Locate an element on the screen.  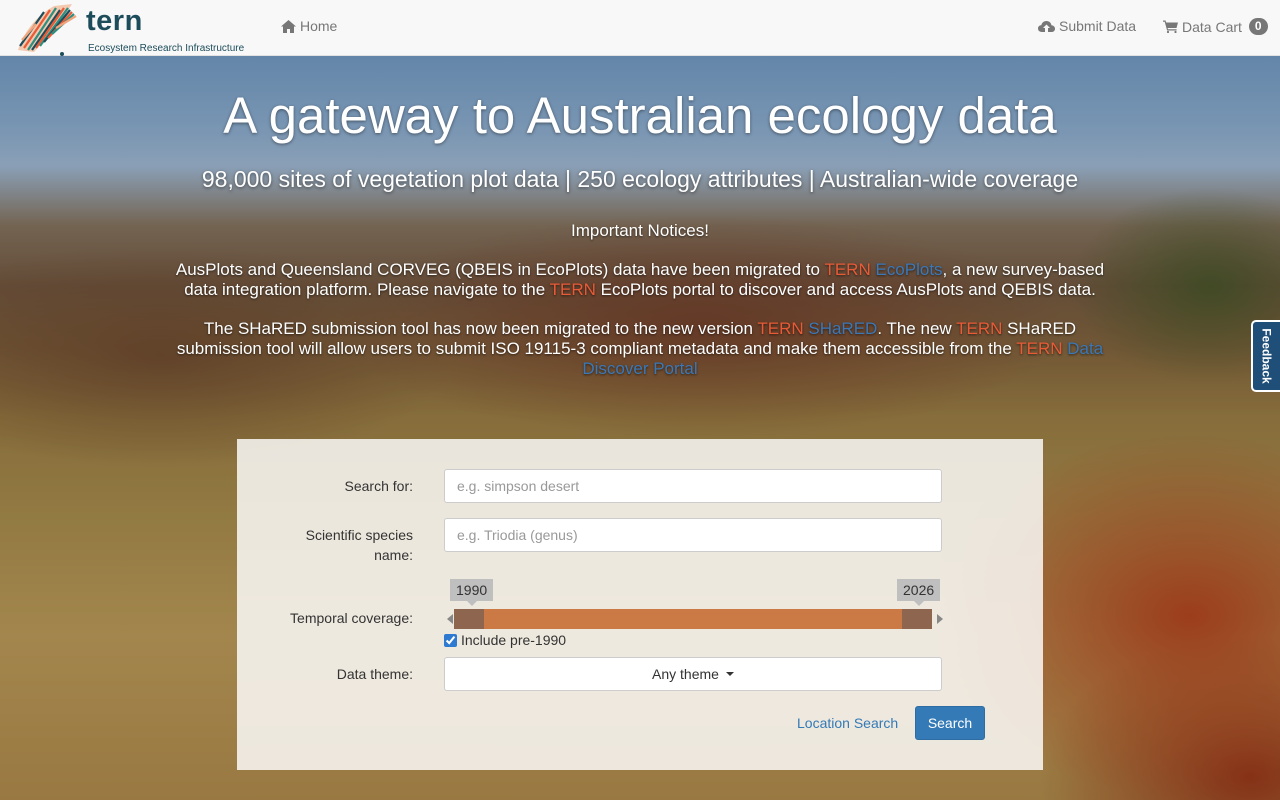
slider-min-handle is located at coordinates (469, 619).